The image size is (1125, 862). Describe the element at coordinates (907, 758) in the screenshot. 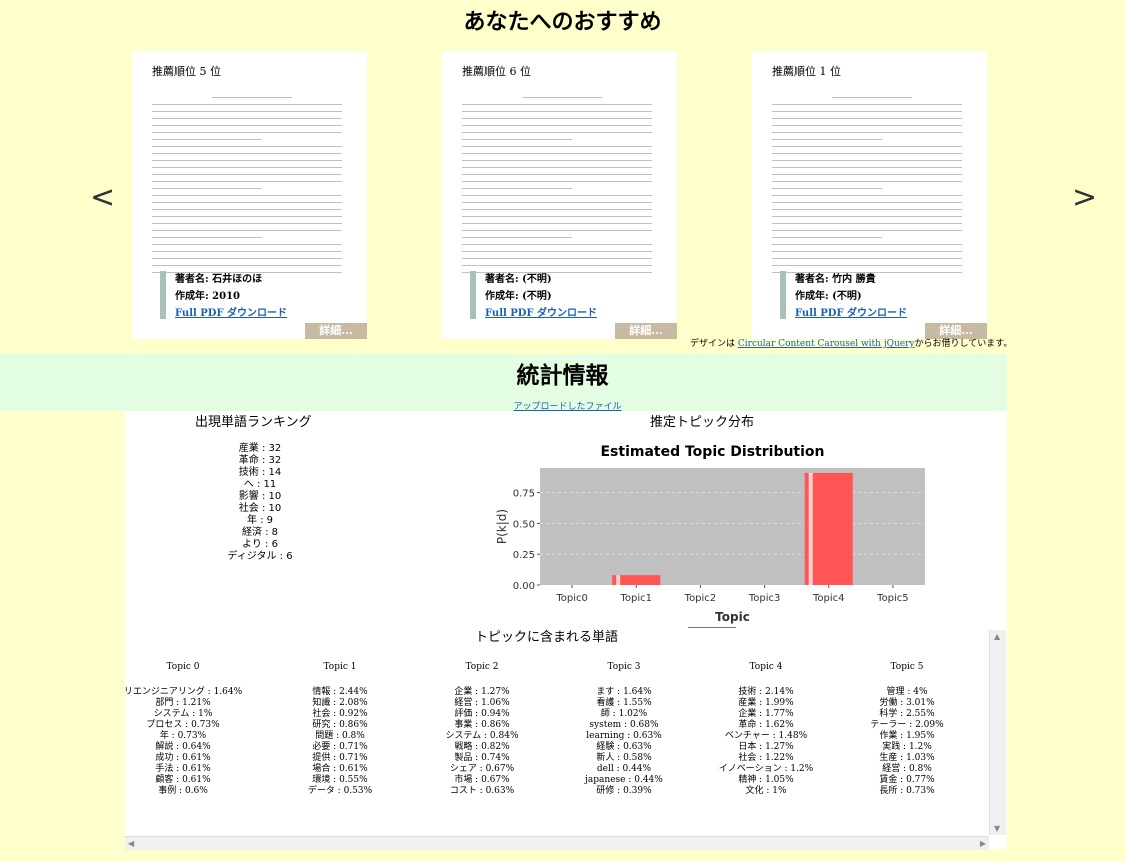

I see `topic-word: 生産 : 1.03%` at that location.